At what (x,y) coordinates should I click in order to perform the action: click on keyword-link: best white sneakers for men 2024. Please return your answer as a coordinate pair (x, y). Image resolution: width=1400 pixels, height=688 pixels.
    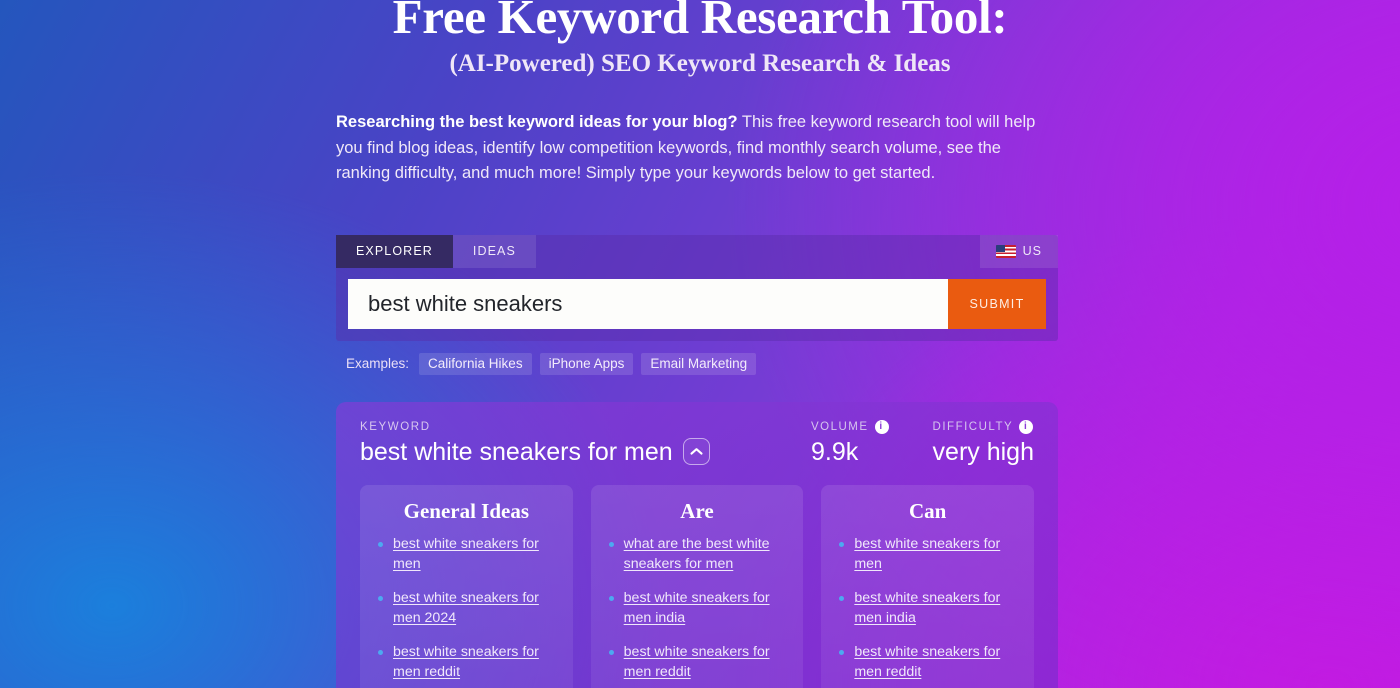
    Looking at the image, I should click on (466, 608).